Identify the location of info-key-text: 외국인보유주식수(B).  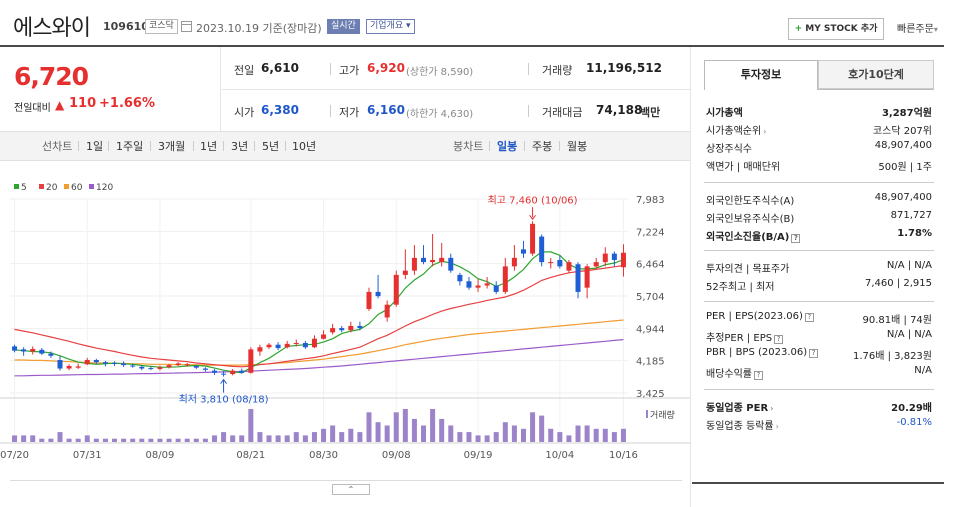
(750, 219).